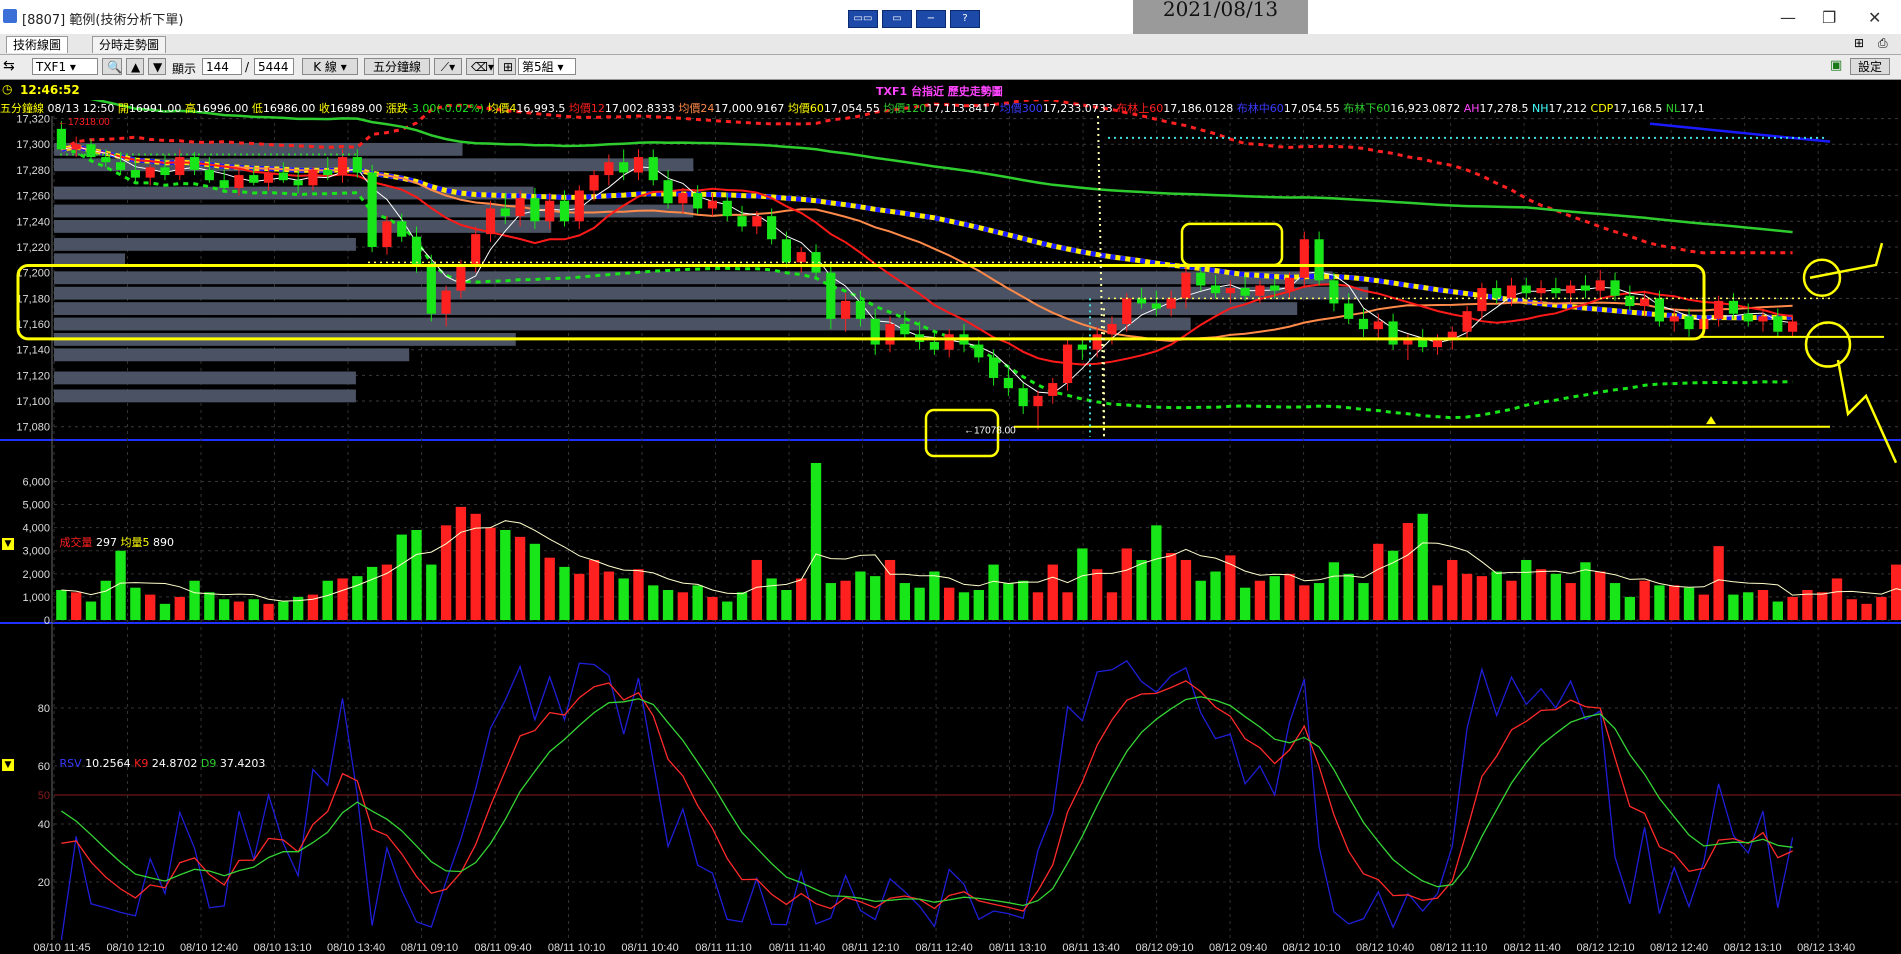  Describe the element at coordinates (190, 108) in the screenshot. I see `info-high-label: 高` at that location.